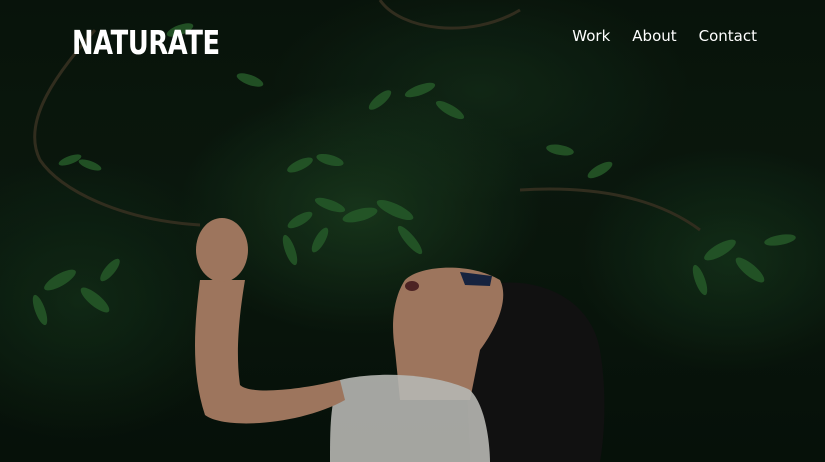 This screenshot has width=825, height=462. What do you see at coordinates (146, 43) in the screenshot?
I see `brand-logo: NATURATE` at bounding box center [146, 43].